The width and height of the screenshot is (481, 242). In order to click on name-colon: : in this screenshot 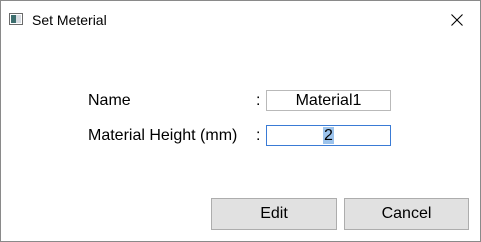, I will do `click(258, 100)`.